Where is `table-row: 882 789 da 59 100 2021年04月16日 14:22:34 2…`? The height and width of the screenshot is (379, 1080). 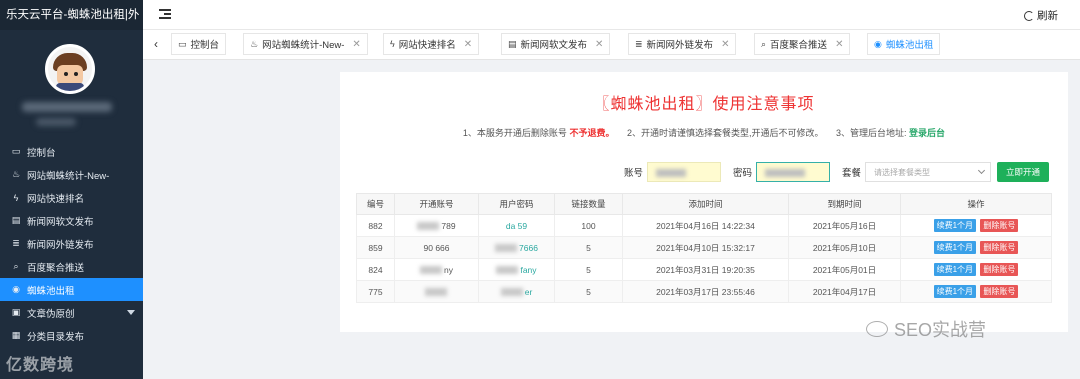
table-row: 882 789 da 59 100 2021年04月16日 14:22:34 2… is located at coordinates (704, 225).